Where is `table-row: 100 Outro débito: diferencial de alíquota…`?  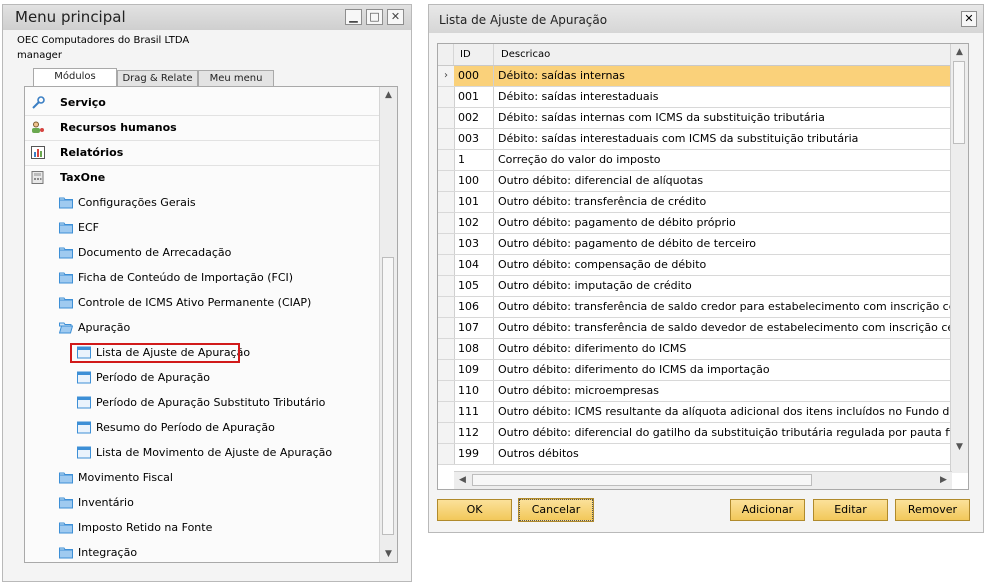 table-row: 100 Outro débito: diferencial de alíquota… is located at coordinates (695, 181).